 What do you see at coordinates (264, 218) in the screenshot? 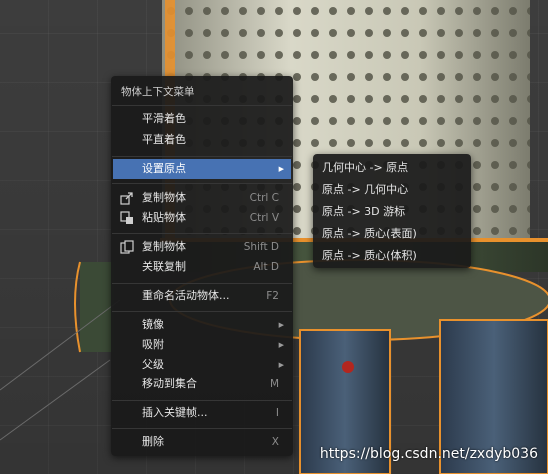
I see `paste-shortcut: Ctrl V` at bounding box center [264, 218].